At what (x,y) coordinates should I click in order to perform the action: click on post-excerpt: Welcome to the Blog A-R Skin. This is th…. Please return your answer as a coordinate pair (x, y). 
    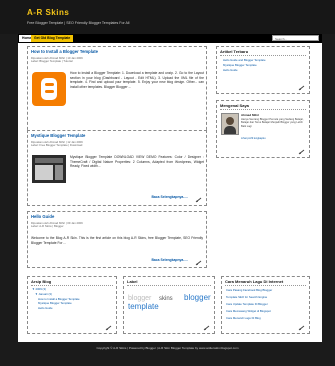
    Looking at the image, I should click on (117, 240).